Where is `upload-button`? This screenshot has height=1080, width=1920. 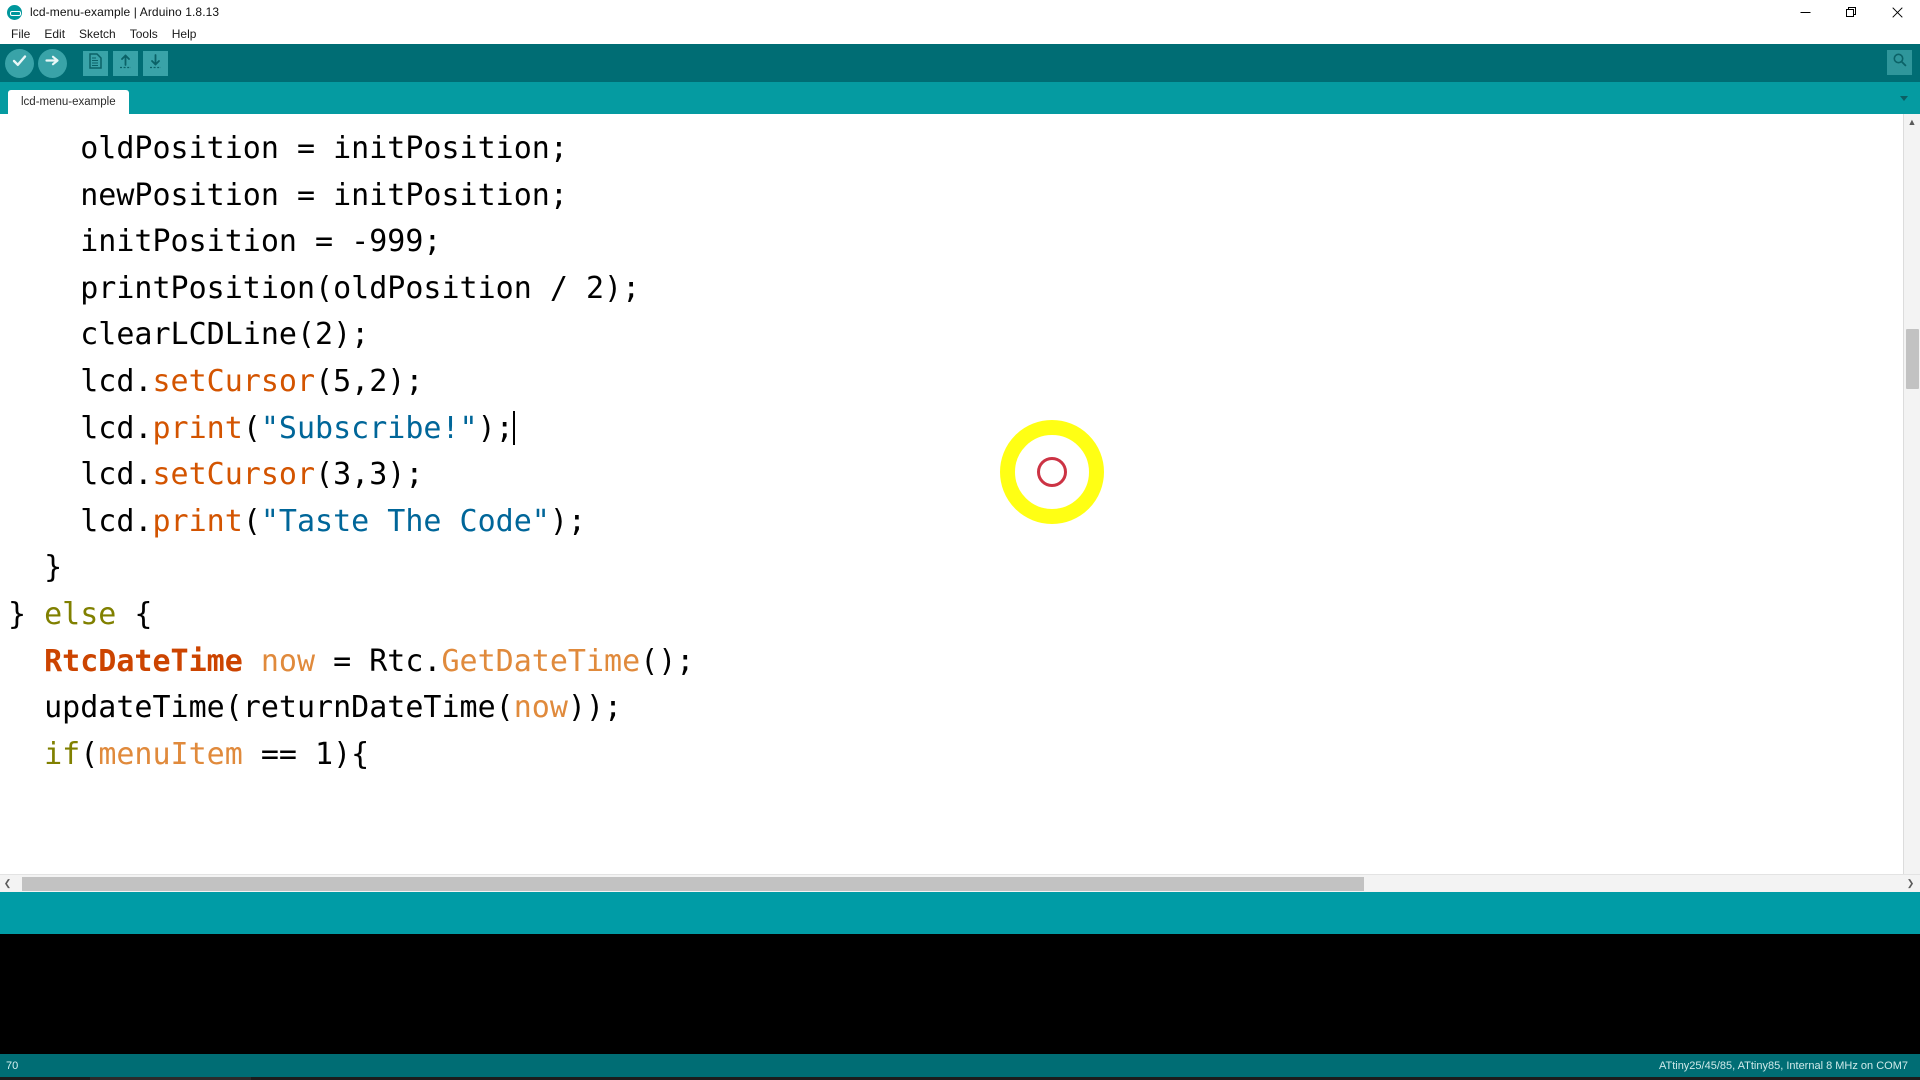
upload-button is located at coordinates (52, 63).